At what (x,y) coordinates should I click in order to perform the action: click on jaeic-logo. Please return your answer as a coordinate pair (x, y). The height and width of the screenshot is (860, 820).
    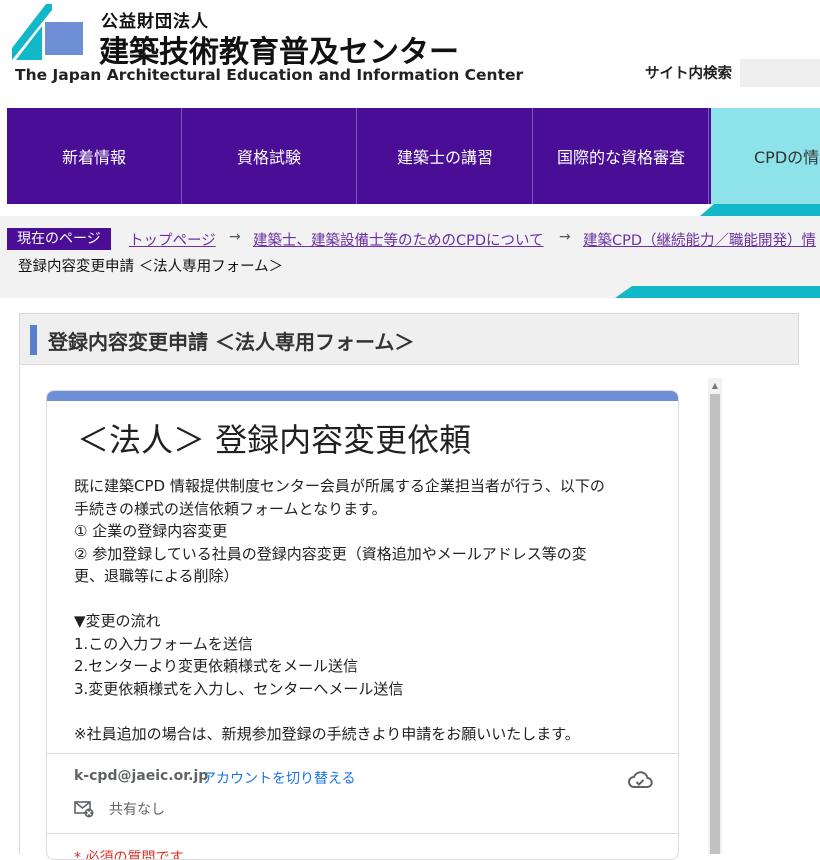
    Looking at the image, I should click on (50, 32).